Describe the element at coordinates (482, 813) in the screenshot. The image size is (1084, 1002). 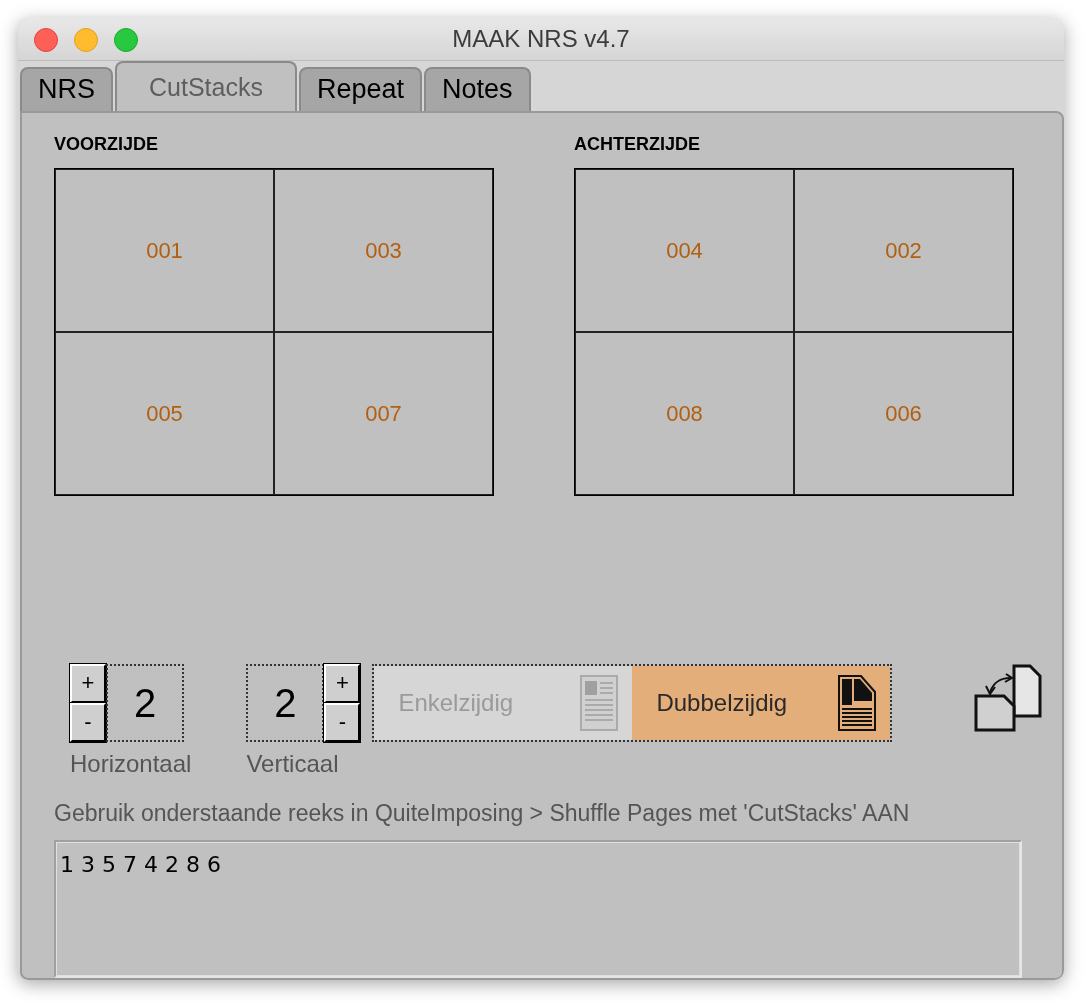
I see `instruction-text: Gebruik onderstaande reeks in QuiteImposing > Shuffle Pages met 'CutStacks' AAN` at that location.